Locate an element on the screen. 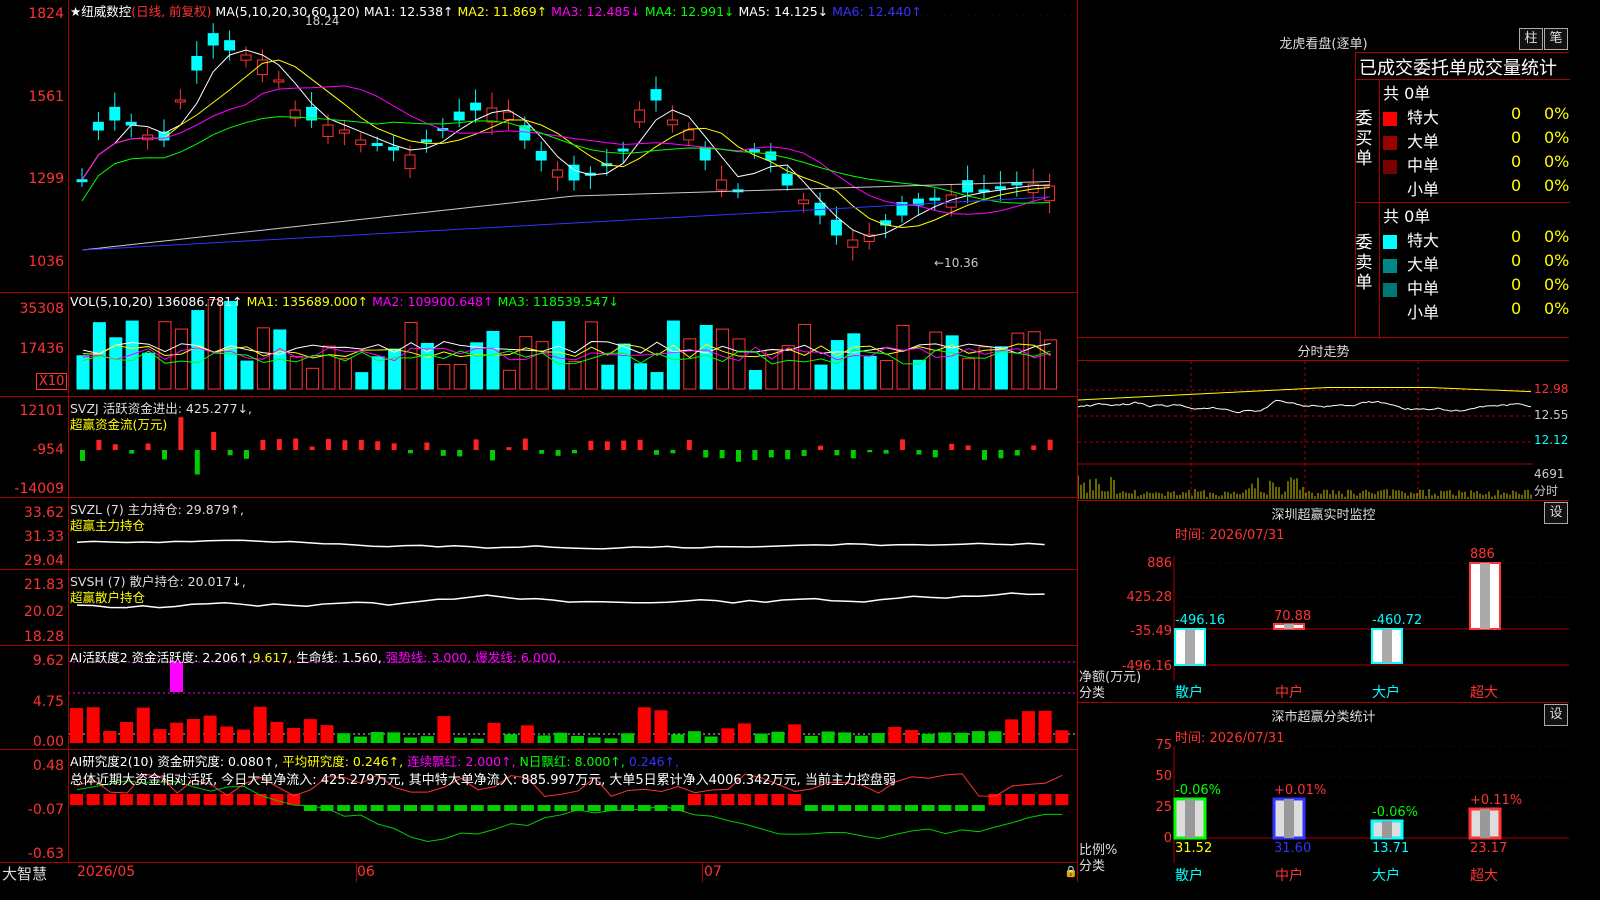 The width and height of the screenshot is (1600, 900). ma2-value: MA2: 11.869↑ is located at coordinates (502, 11).